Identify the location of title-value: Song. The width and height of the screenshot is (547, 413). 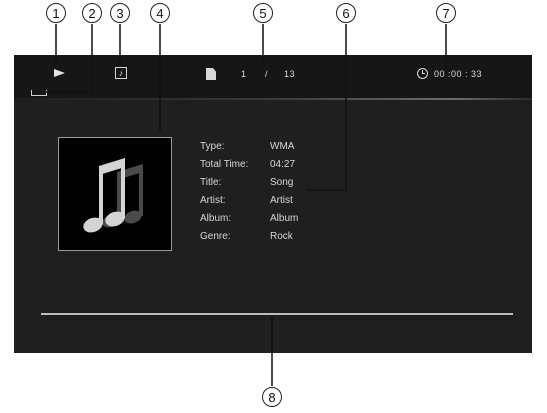
(282, 182).